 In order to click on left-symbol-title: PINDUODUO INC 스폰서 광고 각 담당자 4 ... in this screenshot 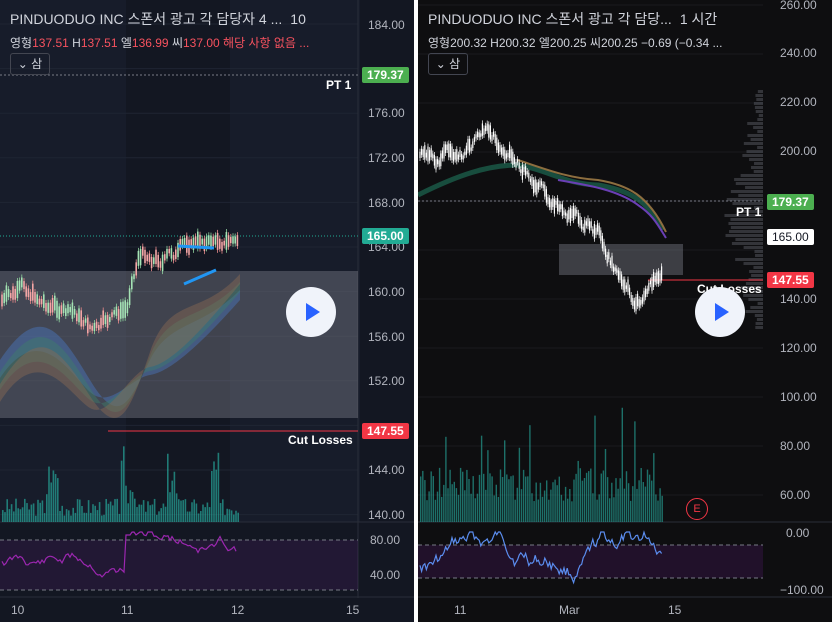, I will do `click(146, 19)`.